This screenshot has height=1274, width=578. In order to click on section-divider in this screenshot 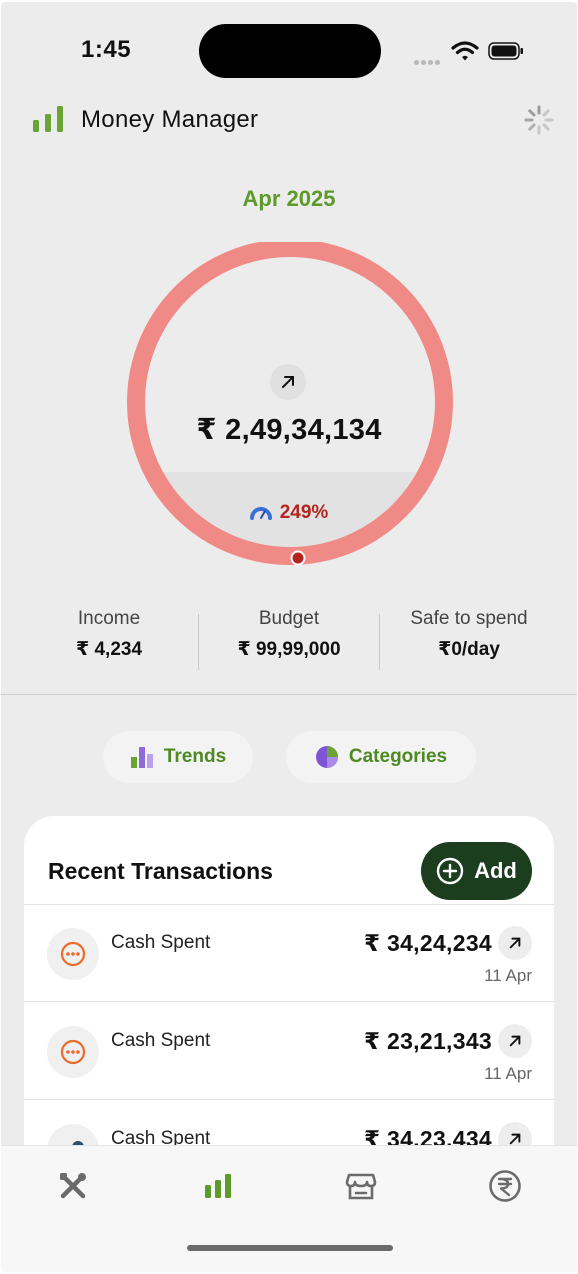, I will do `click(289, 694)`.